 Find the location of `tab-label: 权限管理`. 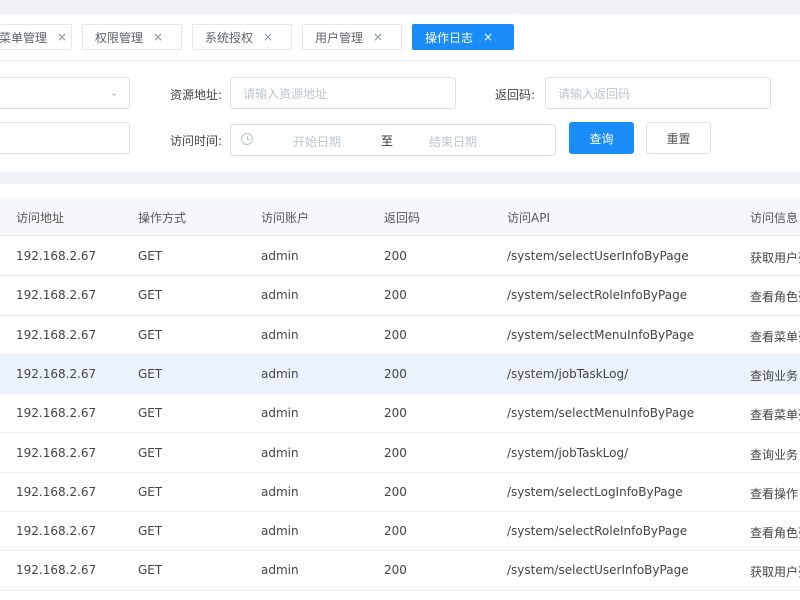

tab-label: 权限管理 is located at coordinates (119, 37).